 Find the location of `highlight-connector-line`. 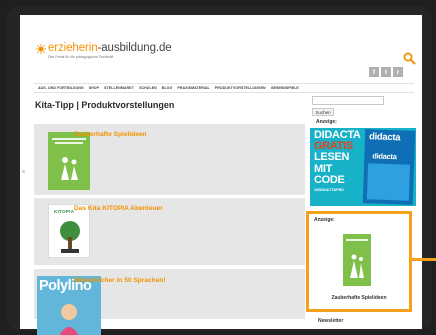

highlight-connector-line is located at coordinates (424, 259).